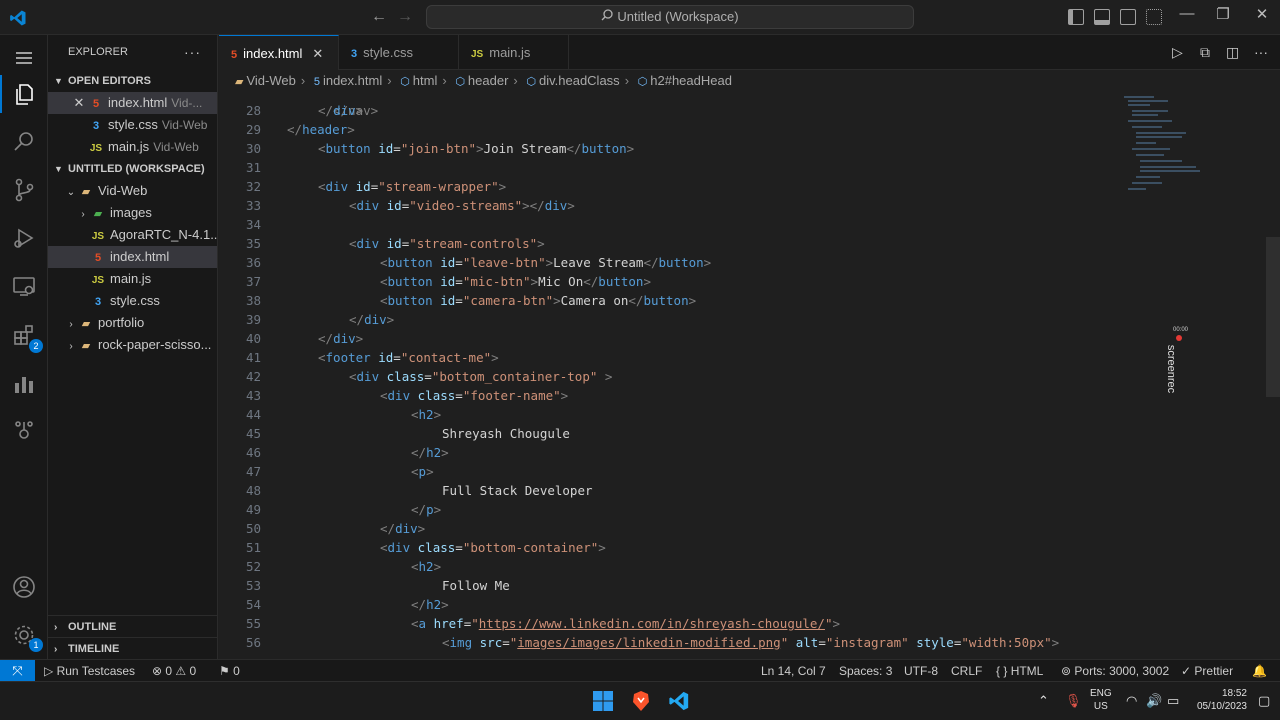 This screenshot has height=720, width=1280. I want to click on cursor-position: Ln 14, Col 7, so click(793, 671).